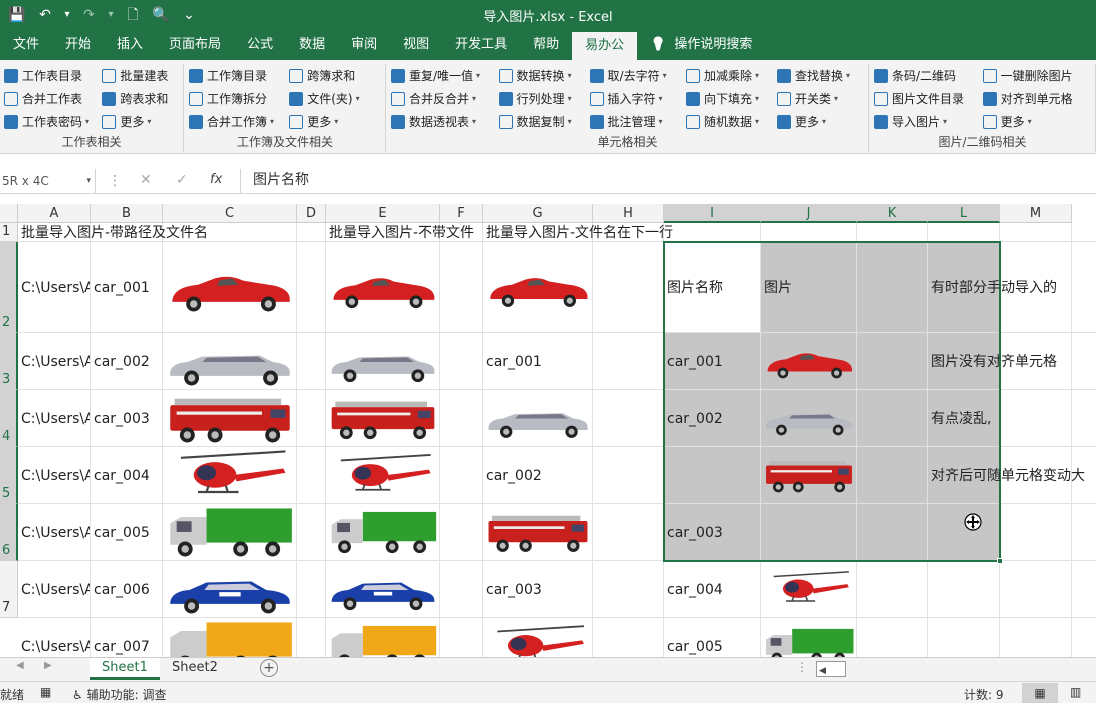 Image resolution: width=1096 pixels, height=703 pixels. I want to click on tab-3: 页面布局, so click(195, 45).